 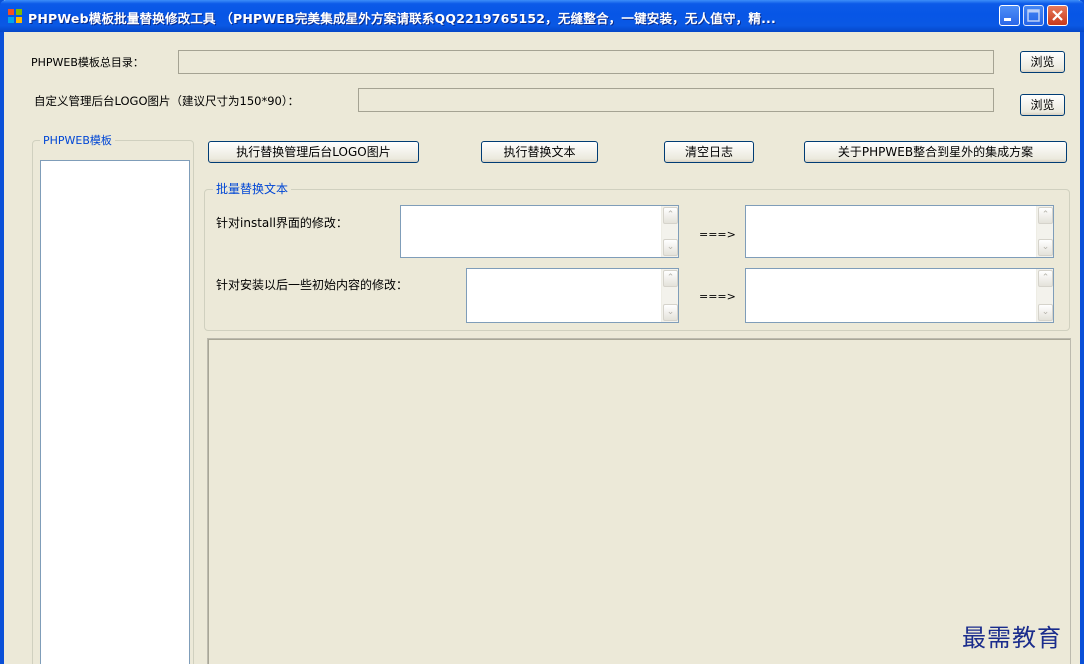 I want to click on replace-logo-button: 执行替换管理后台LOGO图片, so click(x=313, y=152).